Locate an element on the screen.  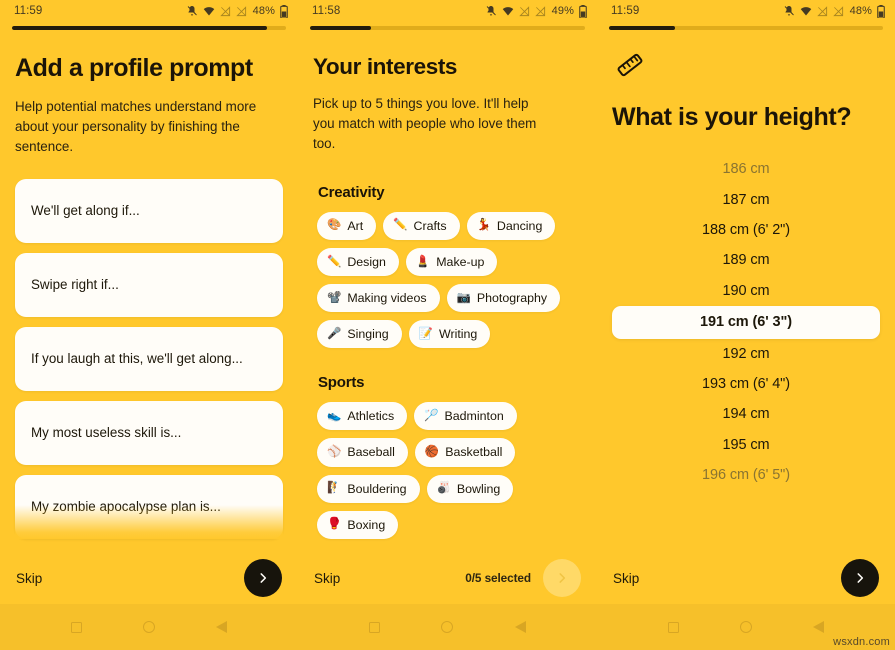
interest-chip: 🎳 Bowling is located at coordinates (470, 488).